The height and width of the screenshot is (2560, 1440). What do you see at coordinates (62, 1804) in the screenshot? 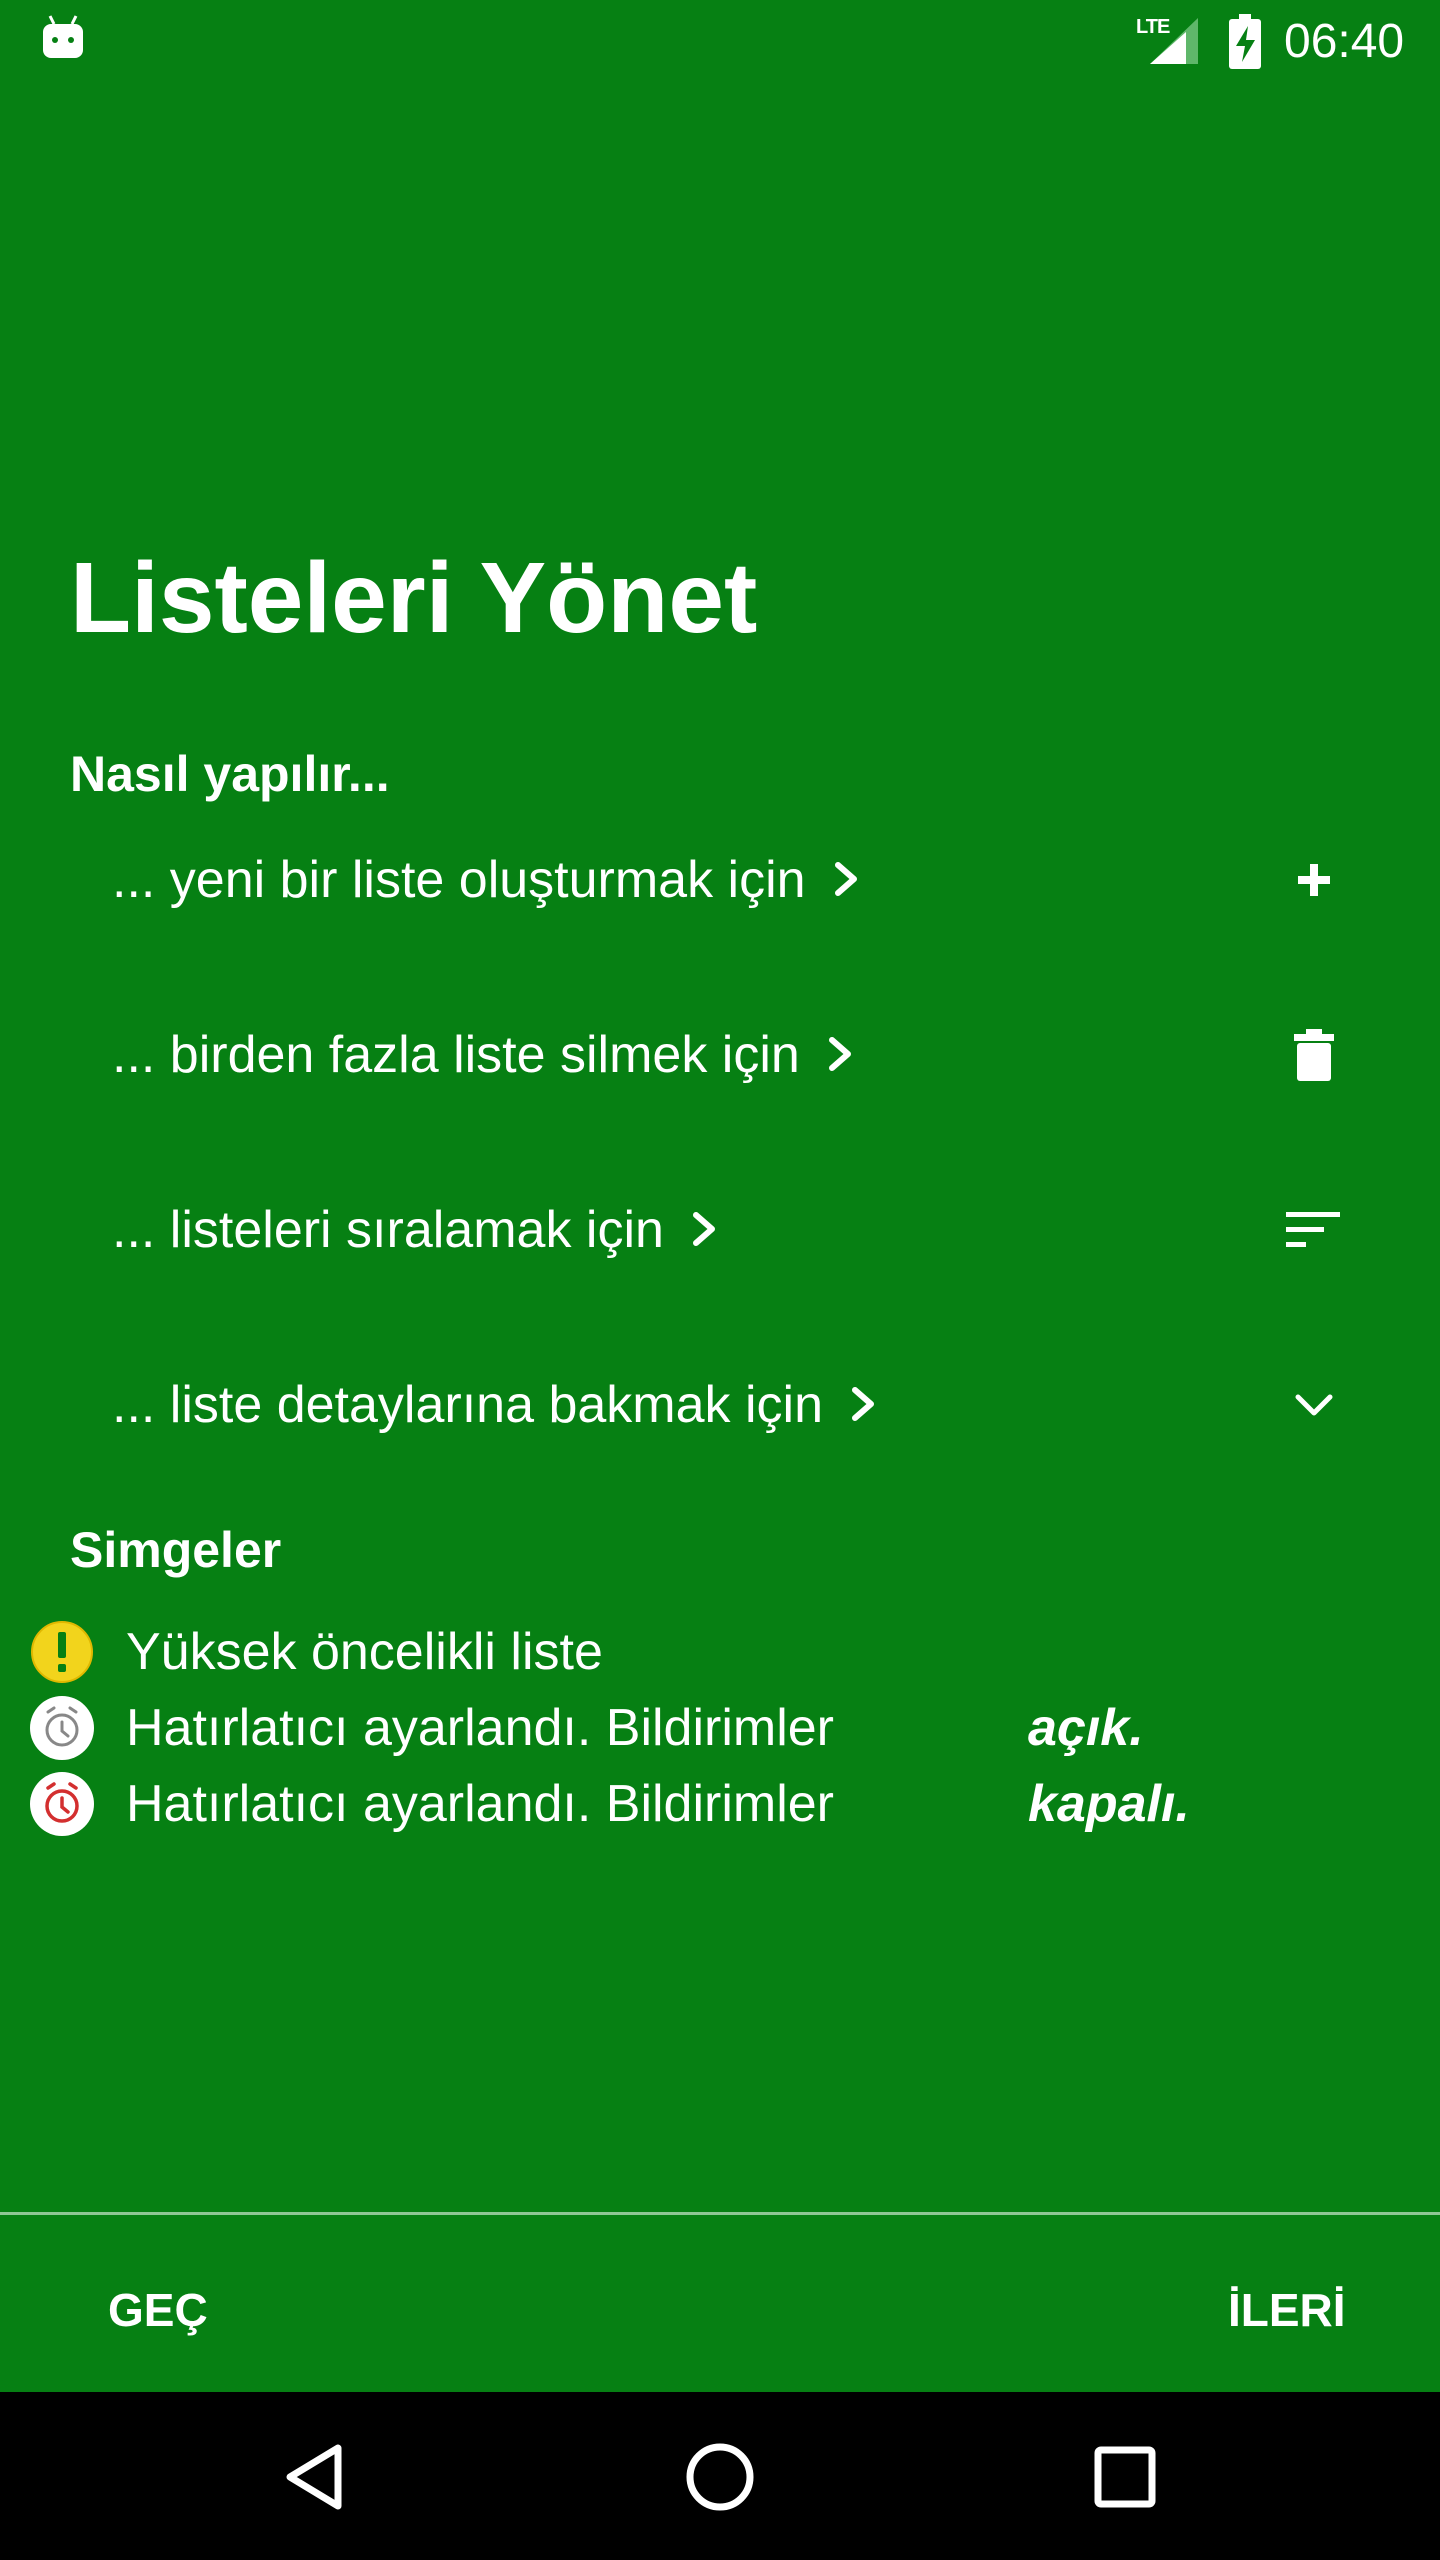
I see `alarm-red-icon` at bounding box center [62, 1804].